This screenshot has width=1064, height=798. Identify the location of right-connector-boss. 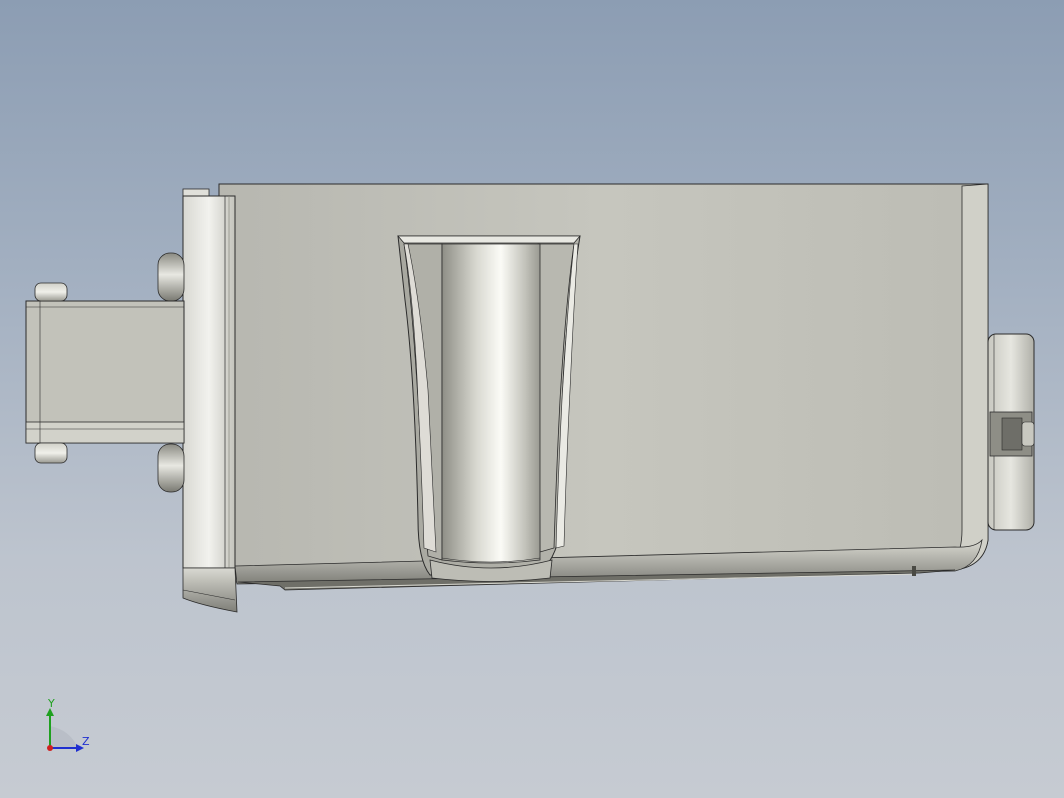
(1011, 432).